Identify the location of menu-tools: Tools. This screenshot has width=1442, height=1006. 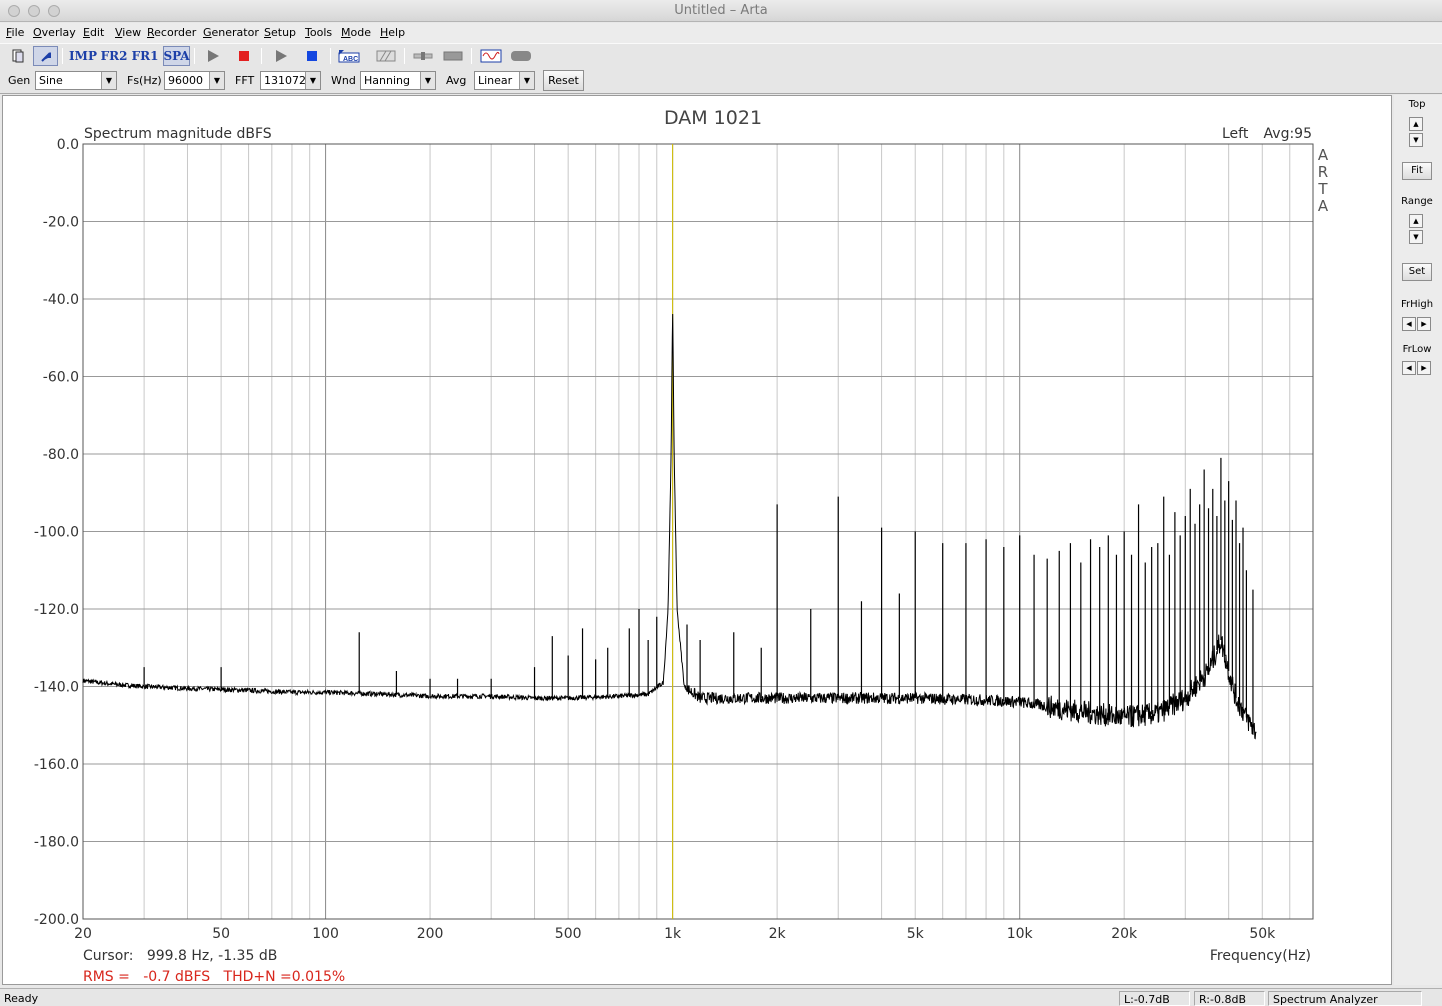
(318, 32).